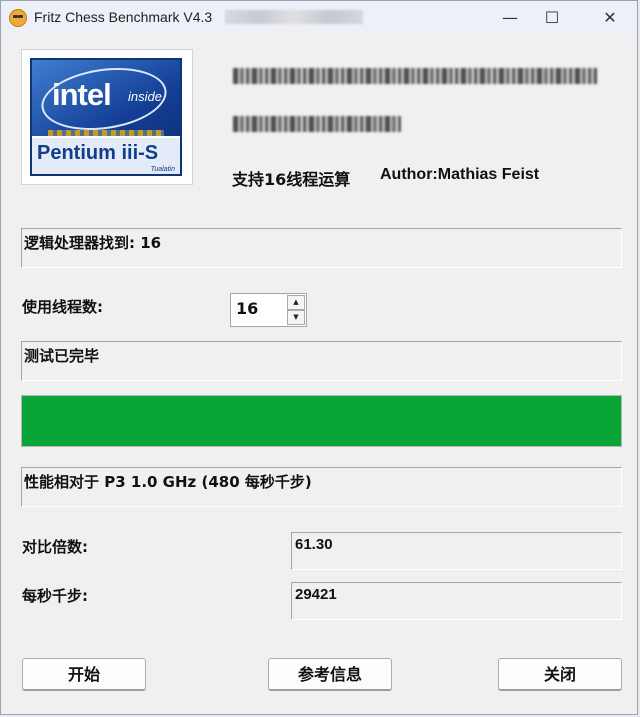 The width and height of the screenshot is (640, 717). Describe the element at coordinates (291, 179) in the screenshot. I see `thread-support-text: 支持16线程运算` at that location.